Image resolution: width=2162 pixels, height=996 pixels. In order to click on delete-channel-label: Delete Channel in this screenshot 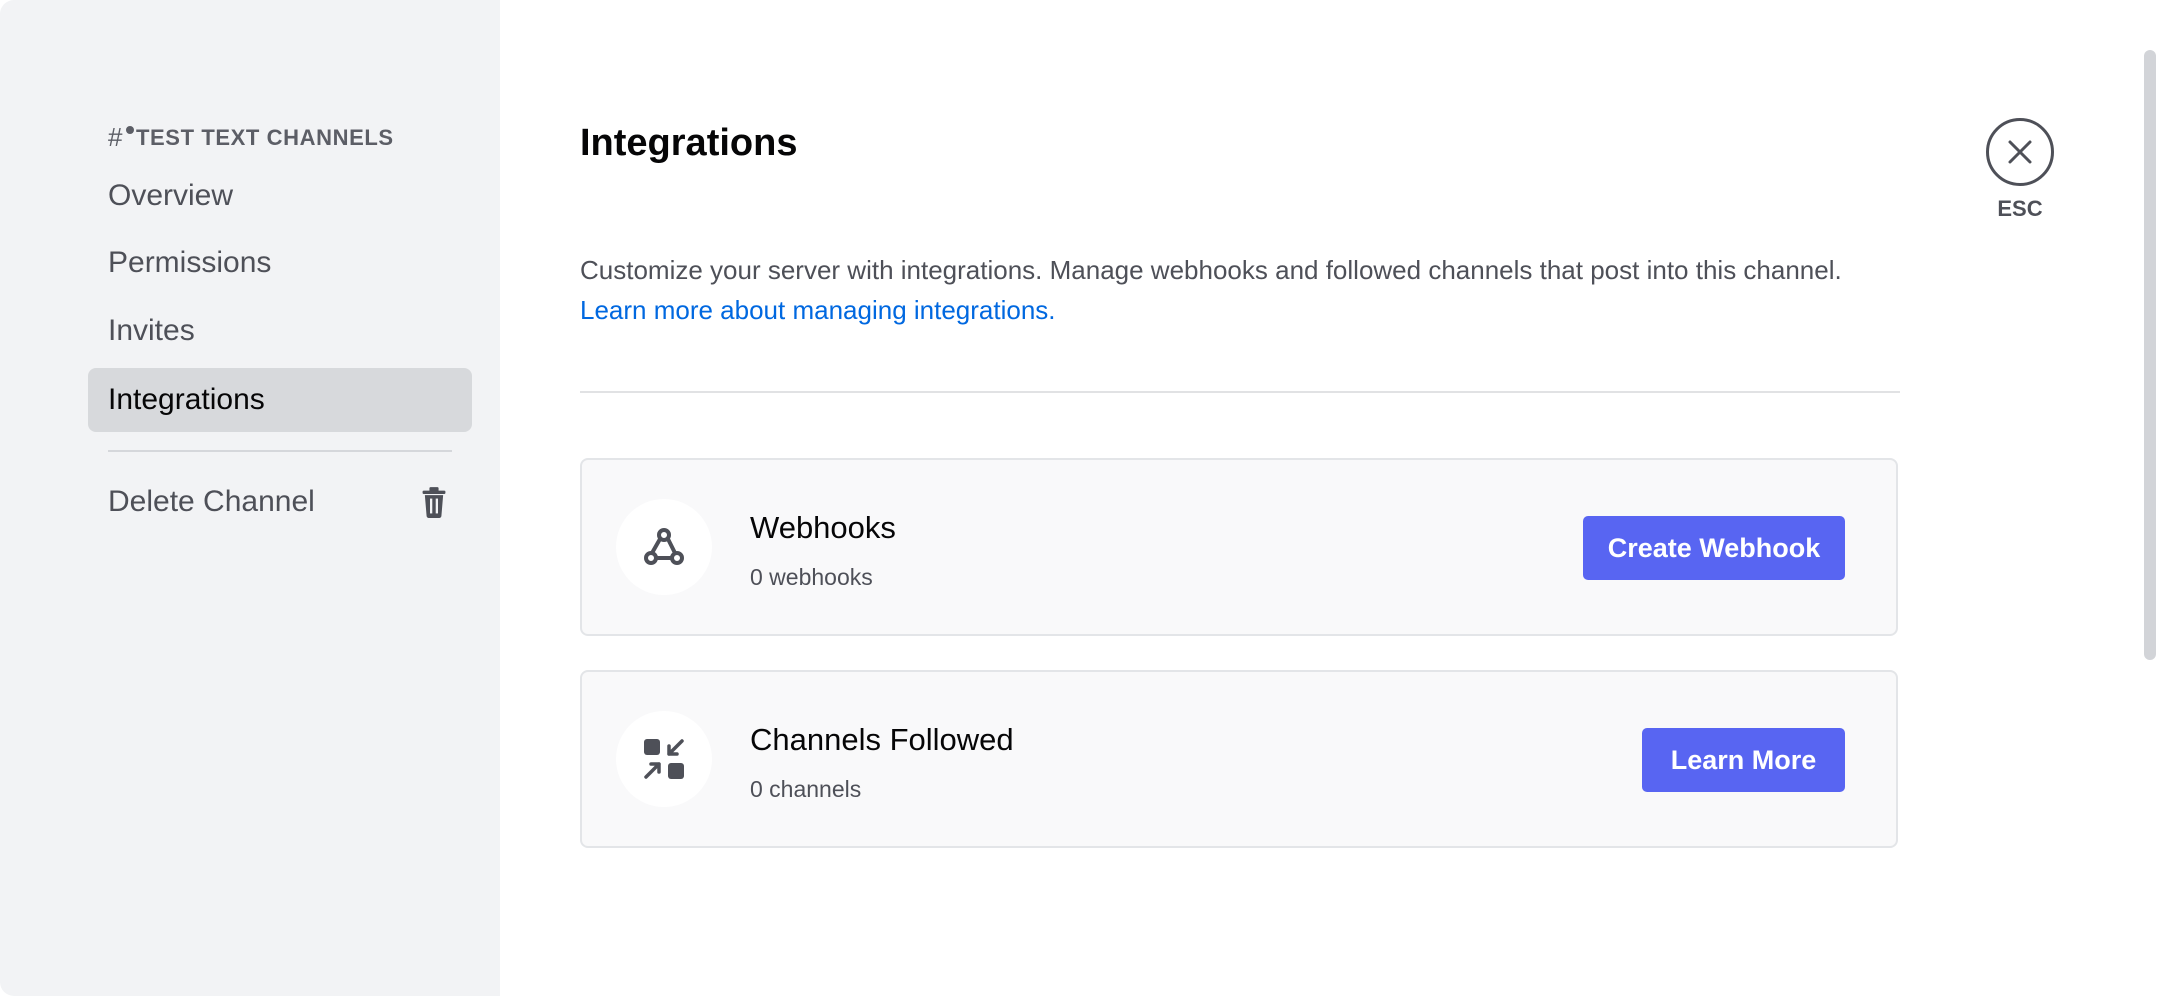, I will do `click(211, 501)`.